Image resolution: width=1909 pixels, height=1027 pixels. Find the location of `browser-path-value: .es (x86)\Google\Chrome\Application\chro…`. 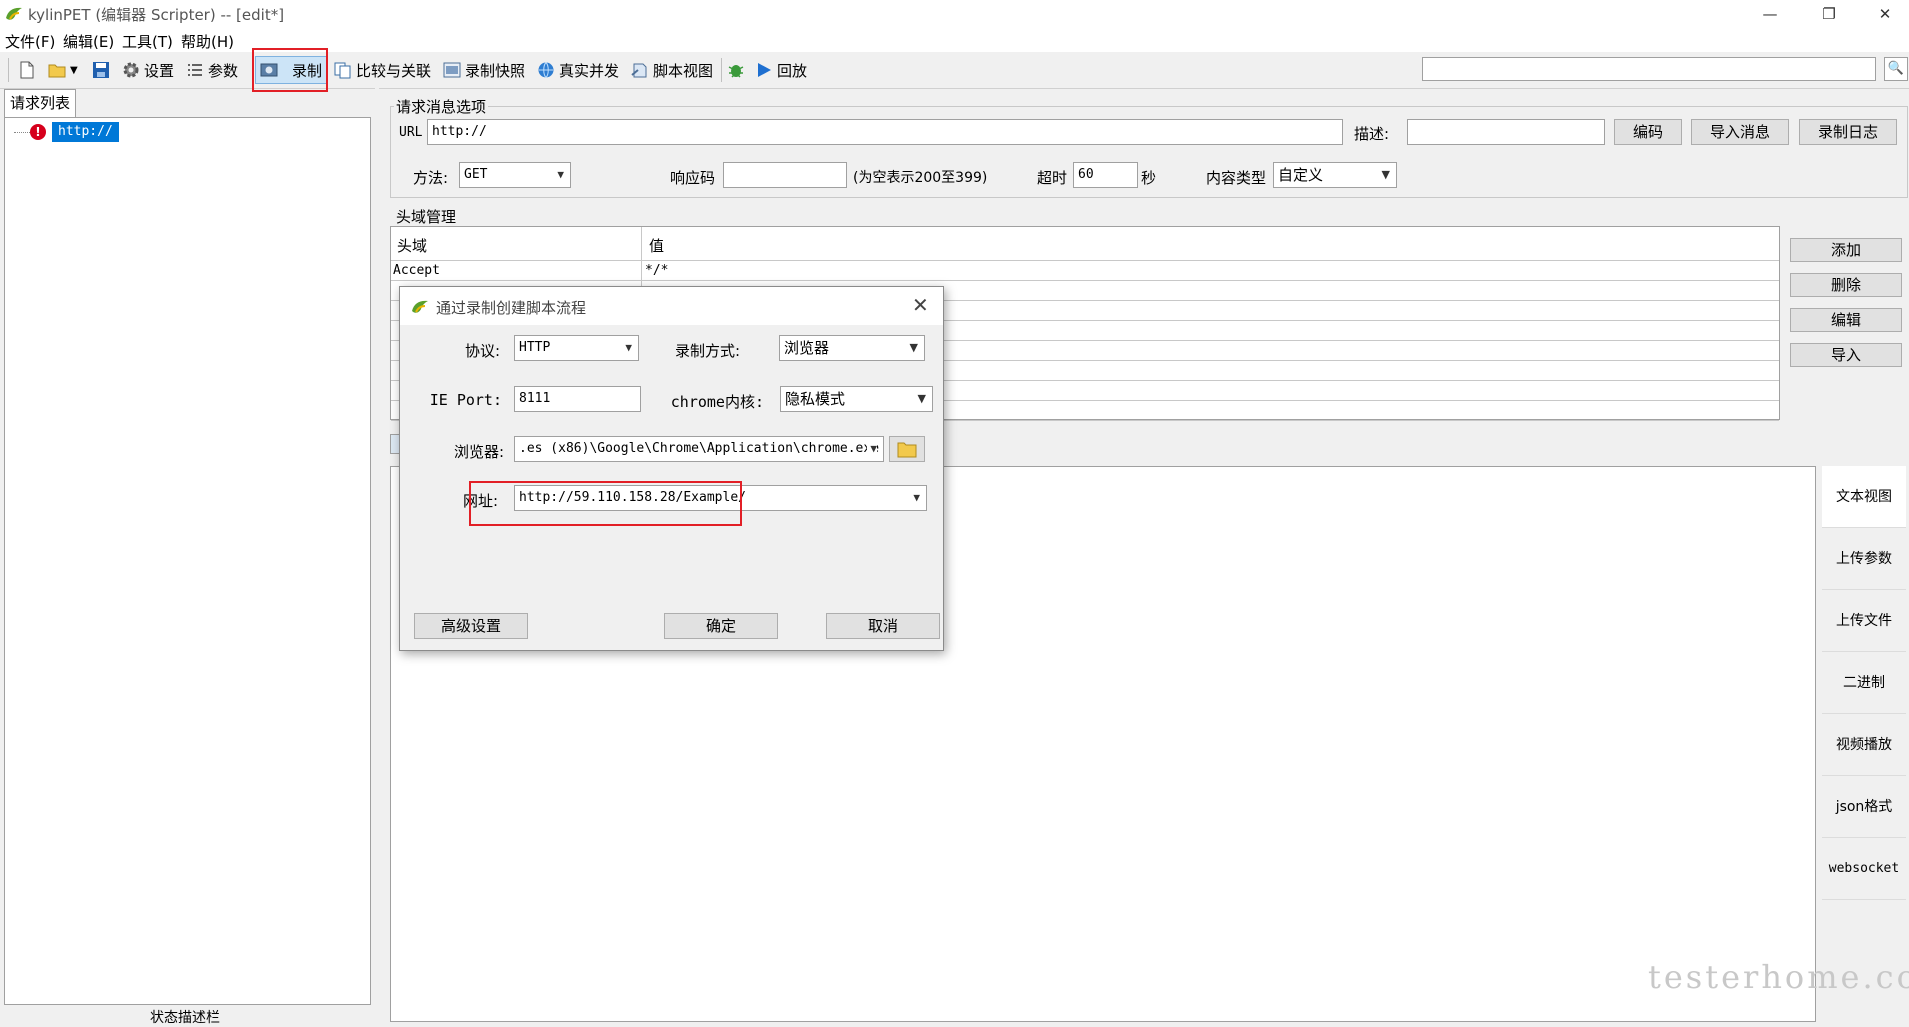

browser-path-value: .es (x86)\Google\Chrome\Application\chro… is located at coordinates (699, 448).